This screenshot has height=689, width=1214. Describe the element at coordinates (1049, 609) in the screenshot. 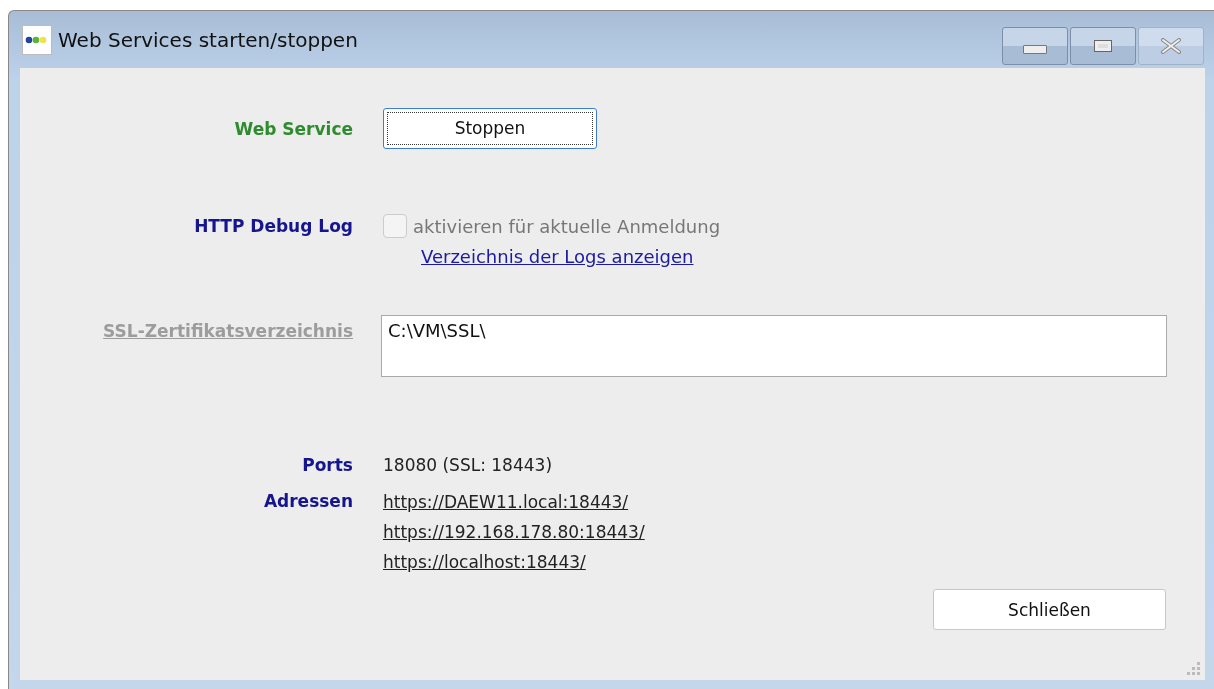

I see `close-dialog-button: Schließen` at that location.